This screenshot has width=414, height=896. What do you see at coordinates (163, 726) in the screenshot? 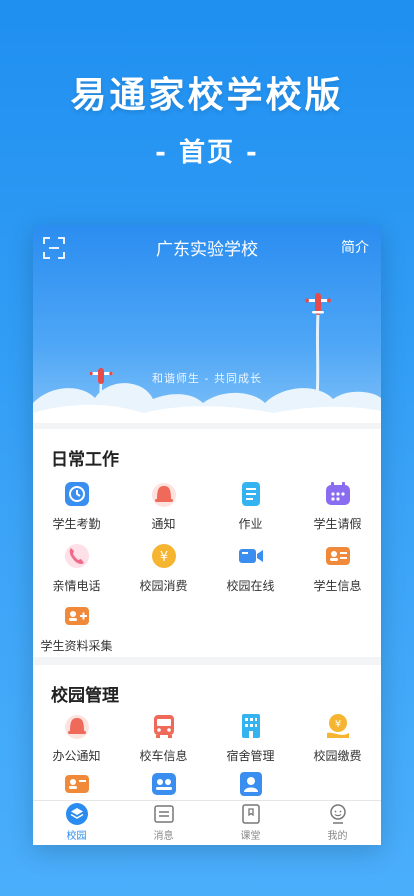
I see `bus-icon` at bounding box center [163, 726].